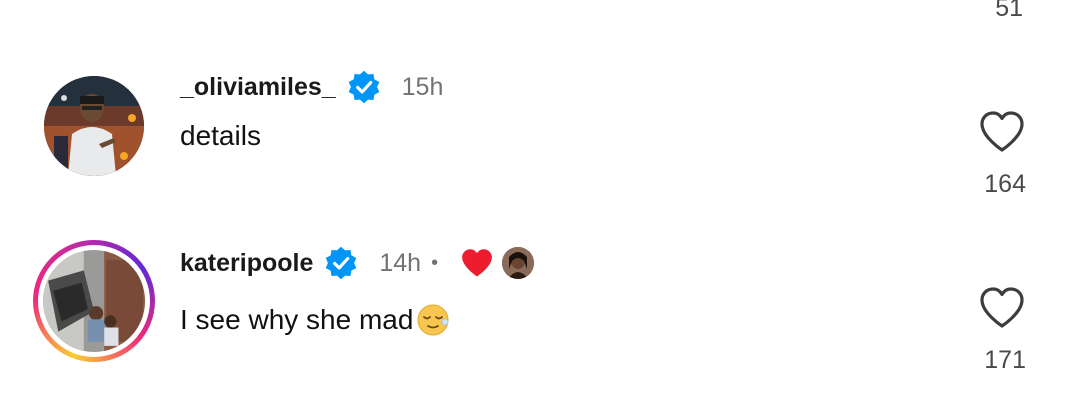 This screenshot has height=413, width=1080. What do you see at coordinates (433, 320) in the screenshot?
I see `relieved-face-icon` at bounding box center [433, 320].